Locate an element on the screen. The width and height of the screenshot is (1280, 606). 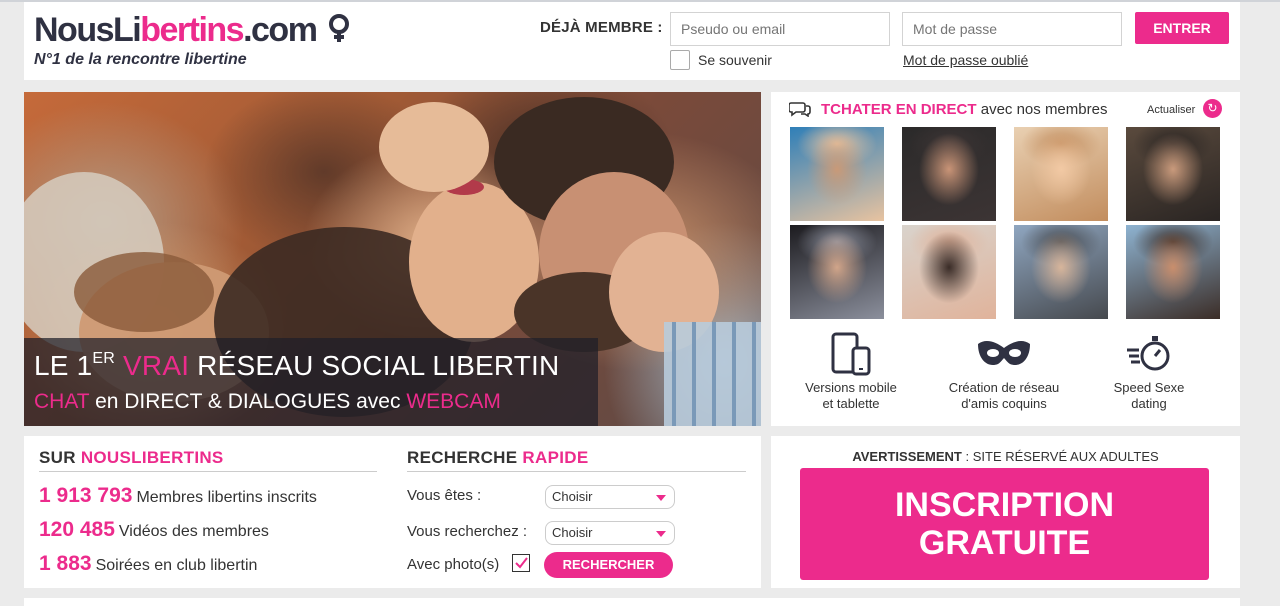
feature-network-line1: Création de réseau is located at coordinates (1004, 387).